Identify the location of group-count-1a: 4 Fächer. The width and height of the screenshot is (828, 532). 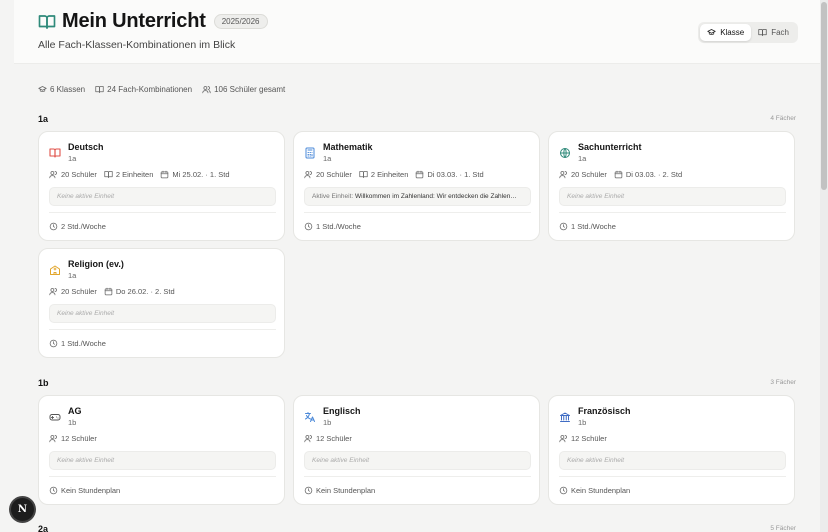
(783, 118).